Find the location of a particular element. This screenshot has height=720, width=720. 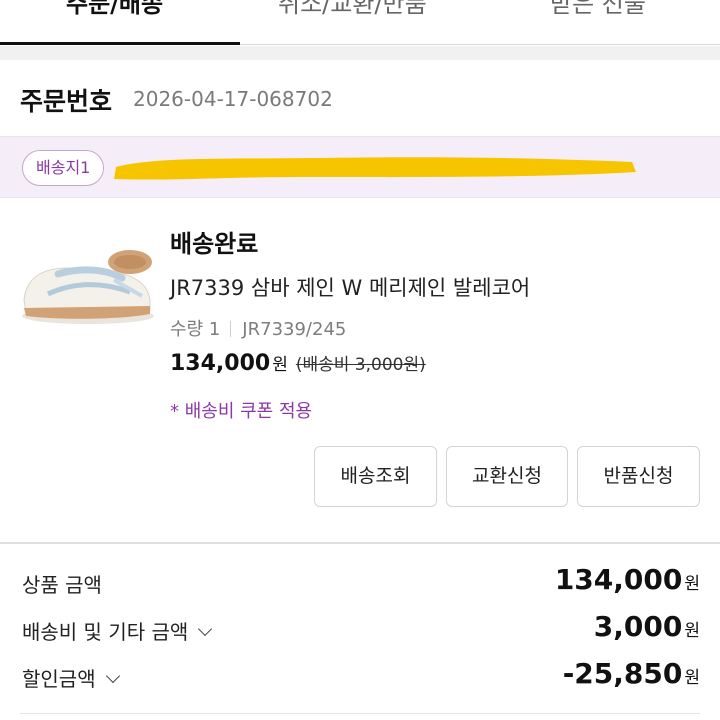

tab-orders-shipping: 주문/배송 is located at coordinates (114, 9).